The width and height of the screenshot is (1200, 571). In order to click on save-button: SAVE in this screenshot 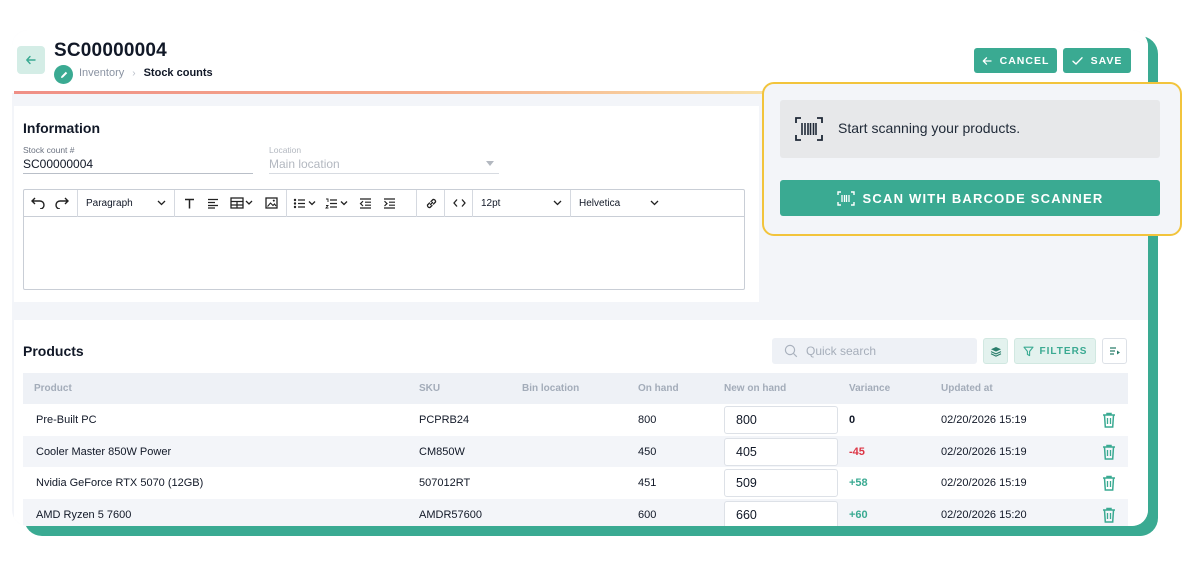, I will do `click(1097, 60)`.